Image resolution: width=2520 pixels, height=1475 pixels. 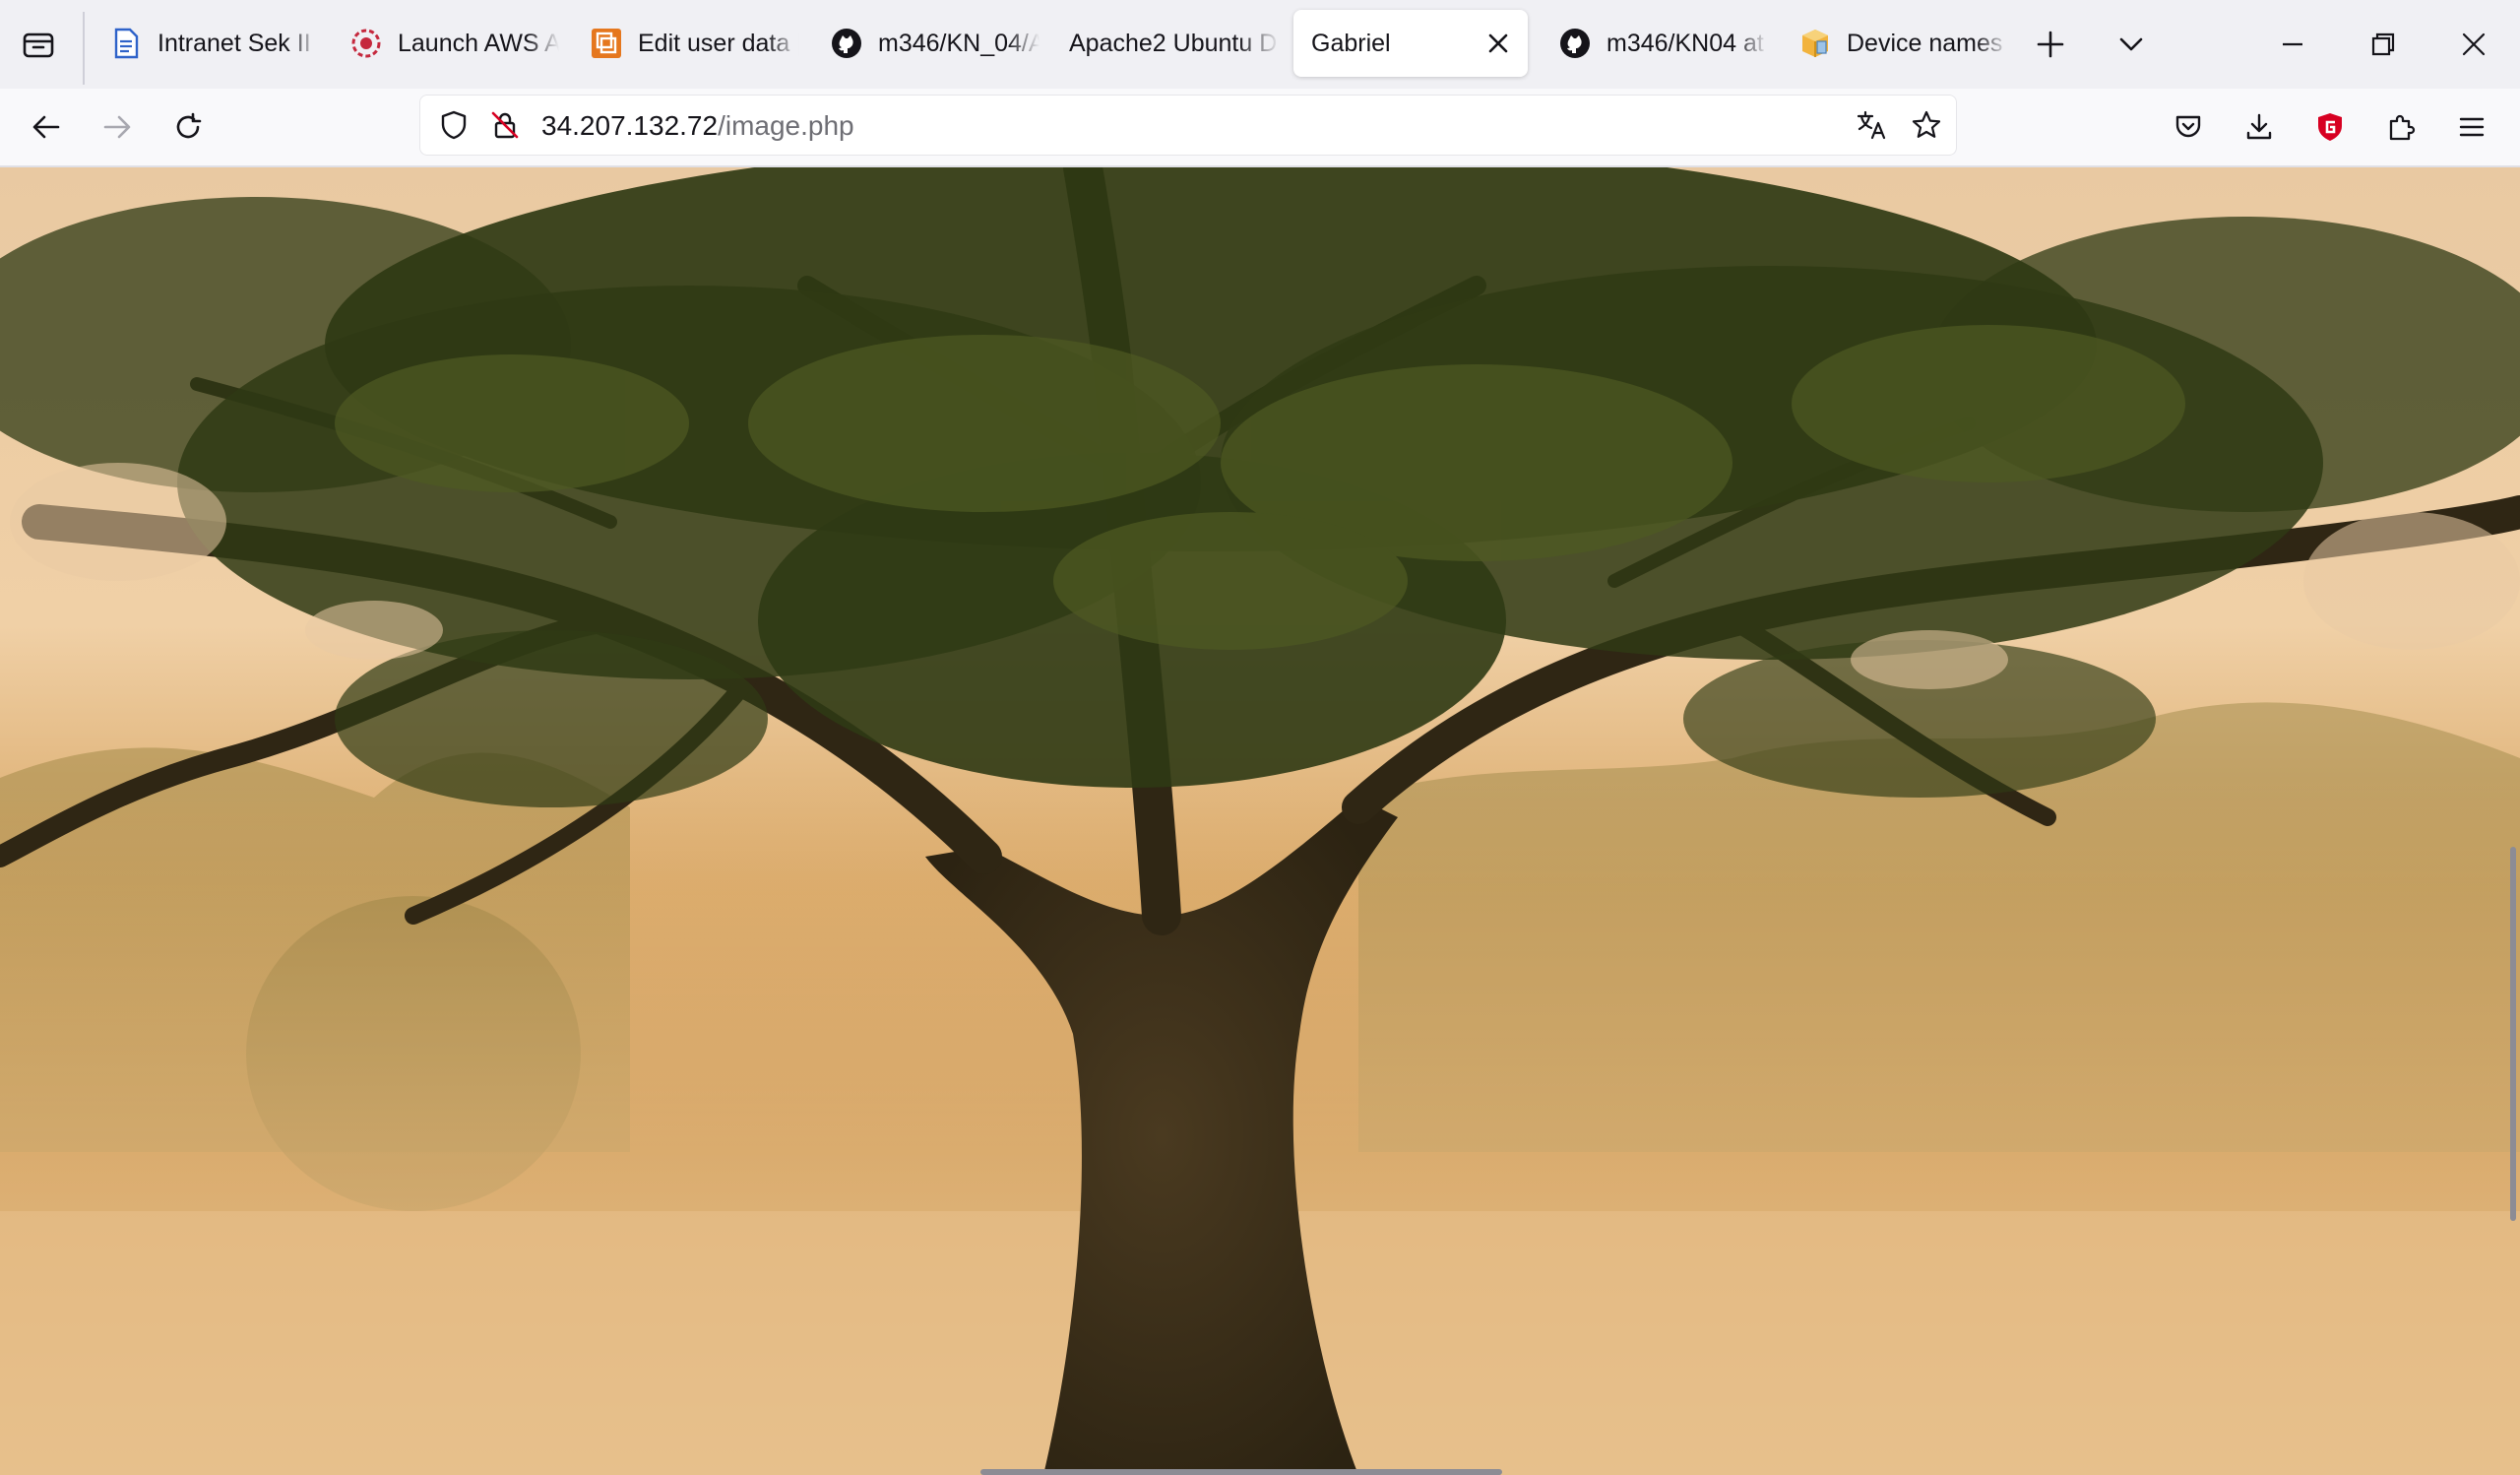 I want to click on url-host: 34.207.132.72, so click(x=630, y=125).